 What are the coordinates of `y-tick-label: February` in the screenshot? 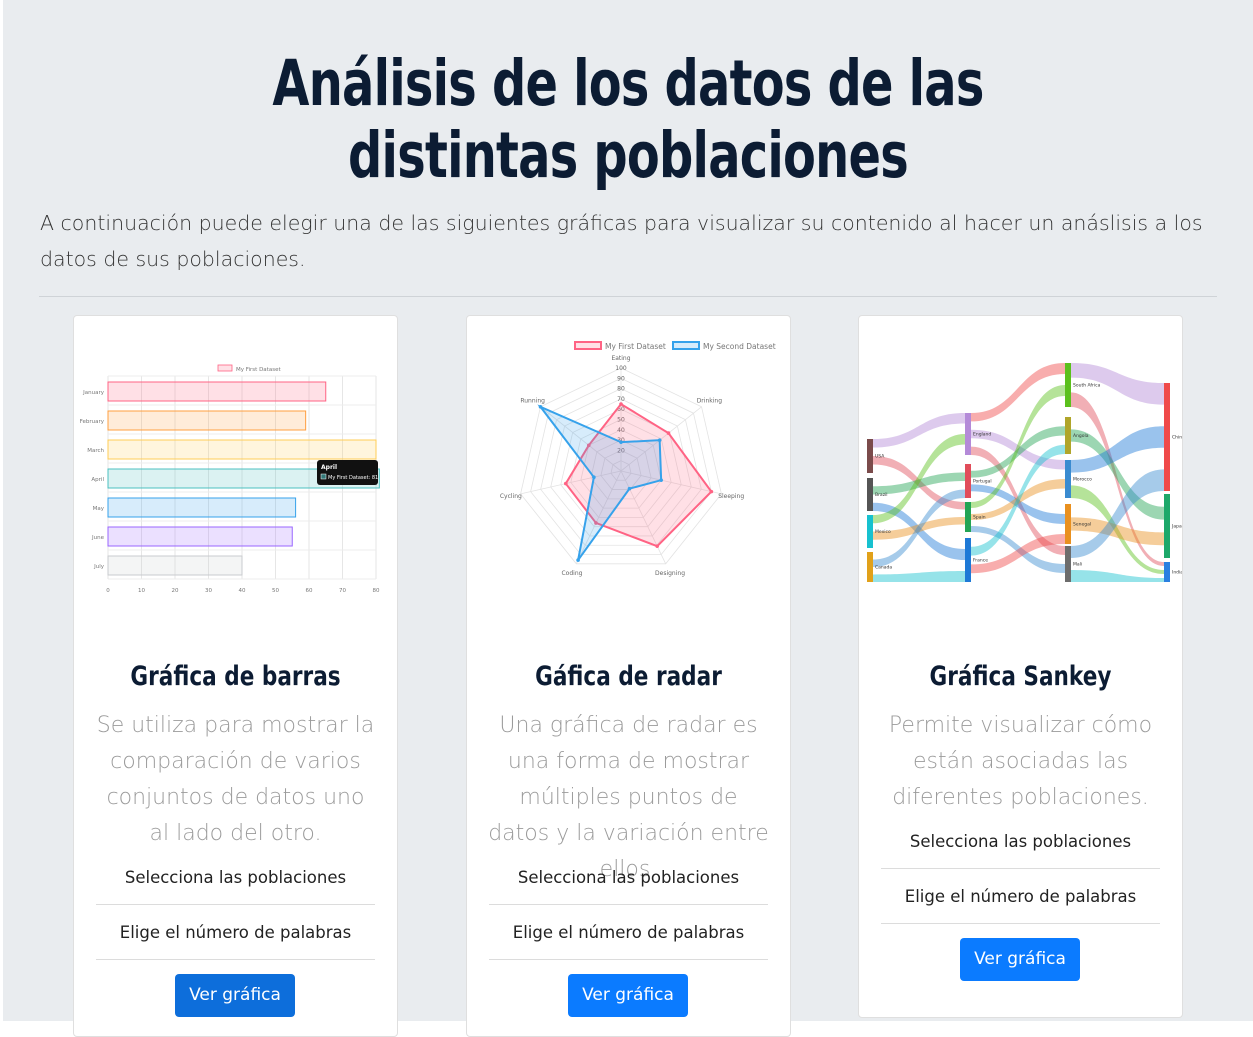 It's located at (92, 422).